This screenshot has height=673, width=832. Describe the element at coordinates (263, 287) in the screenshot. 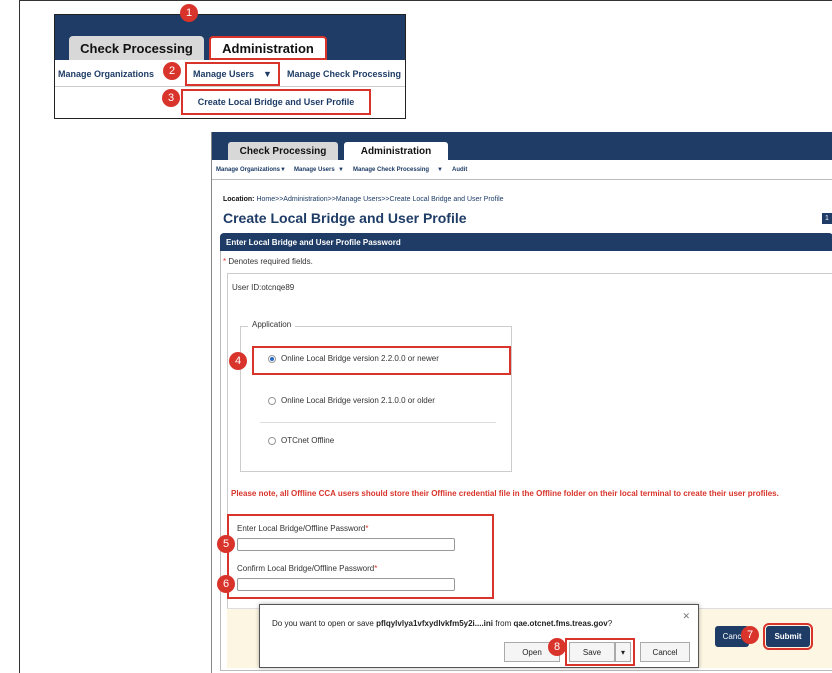

I see `user-id: User ID:otcnqe89` at that location.